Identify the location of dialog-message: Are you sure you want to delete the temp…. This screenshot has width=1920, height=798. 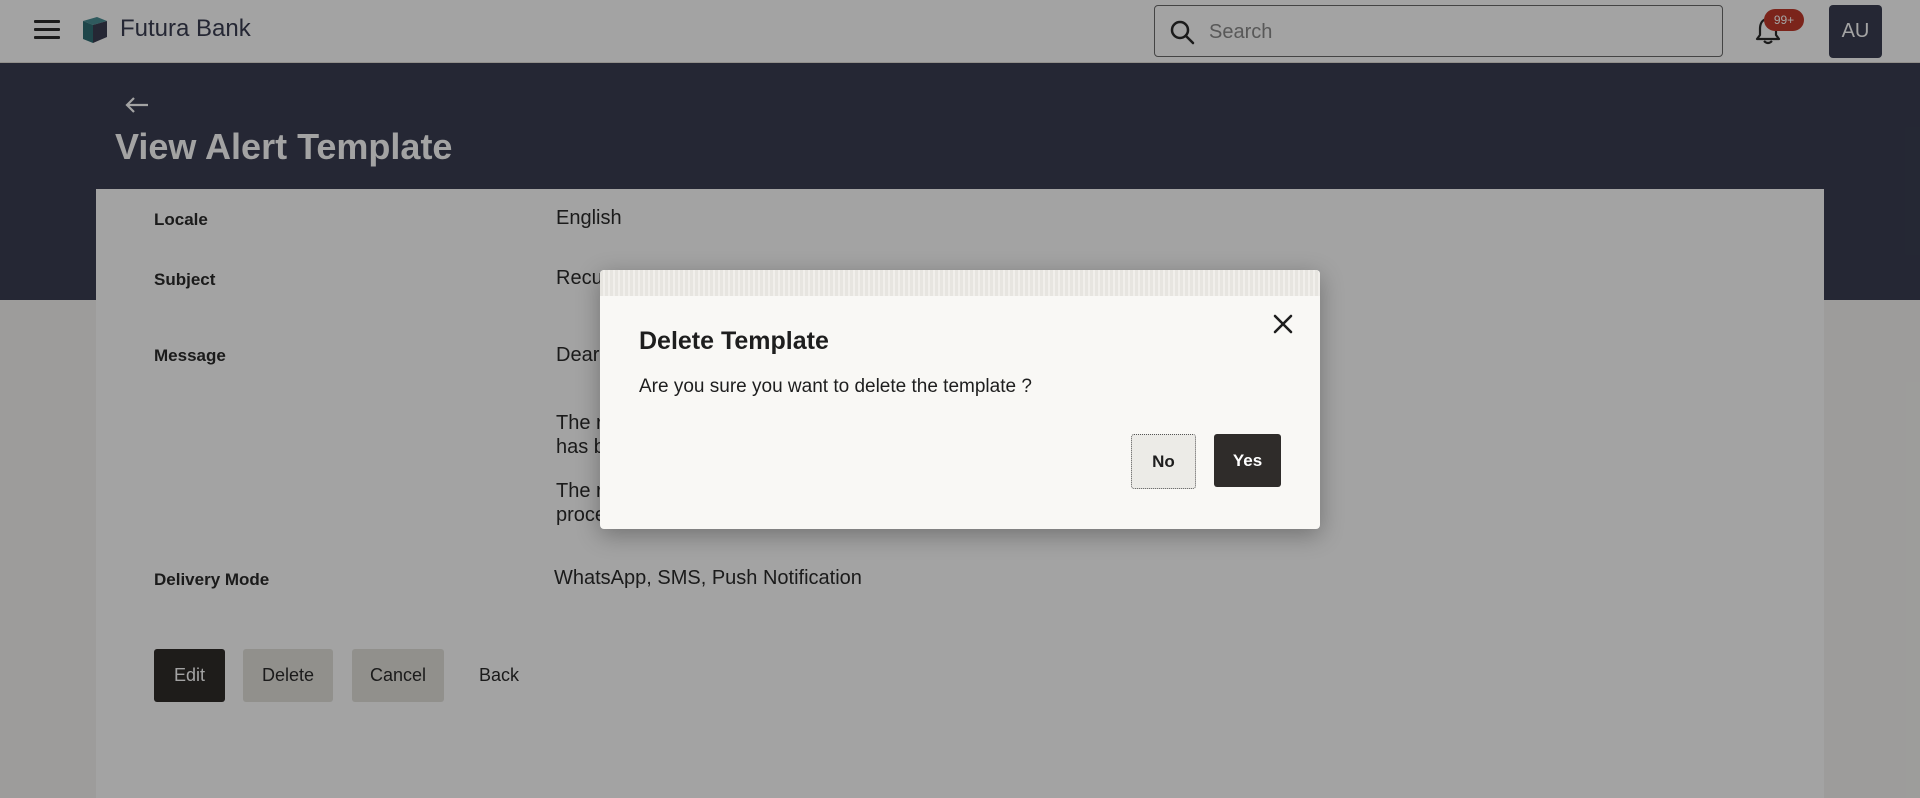
(835, 386).